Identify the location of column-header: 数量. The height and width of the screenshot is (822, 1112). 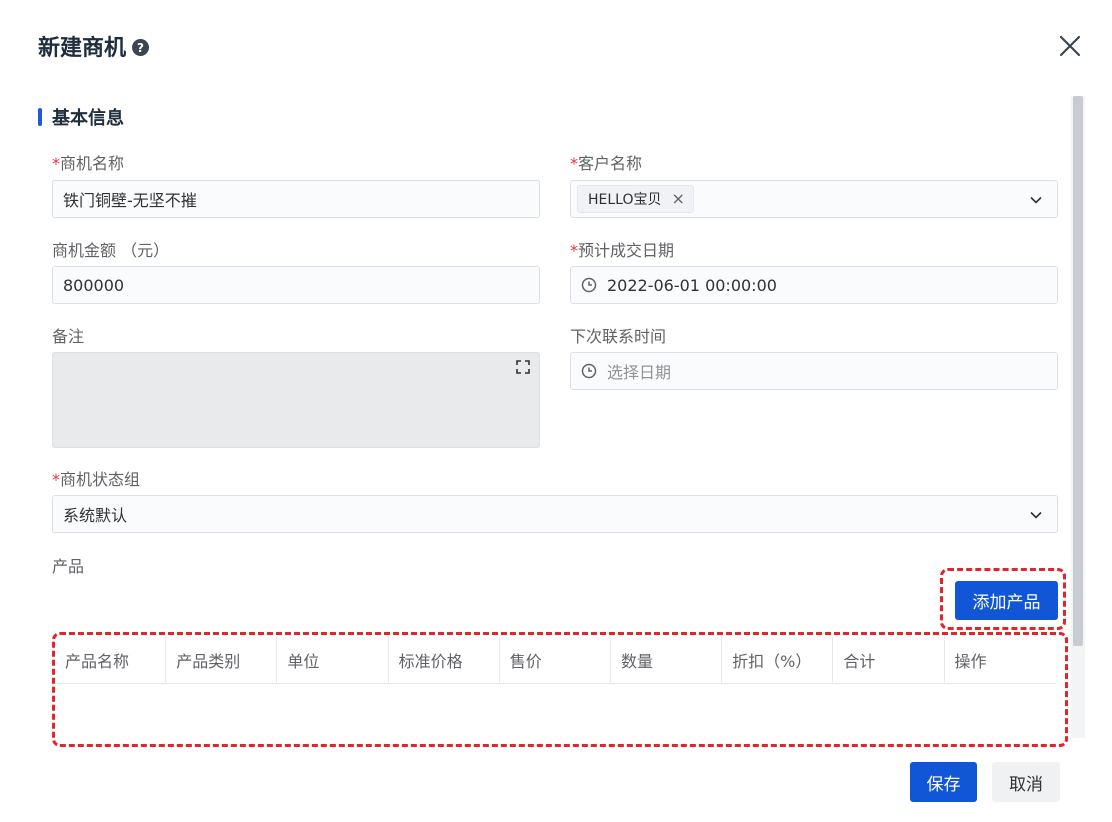
(667, 660).